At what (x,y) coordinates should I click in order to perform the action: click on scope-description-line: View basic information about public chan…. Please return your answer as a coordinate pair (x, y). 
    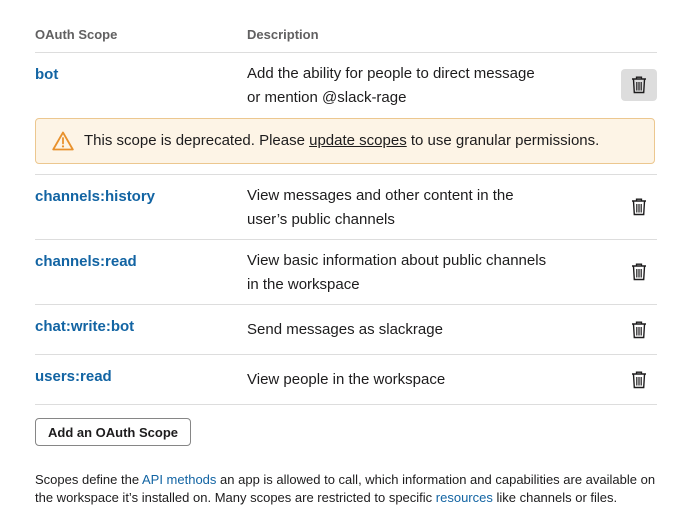
    Looking at the image, I should click on (397, 260).